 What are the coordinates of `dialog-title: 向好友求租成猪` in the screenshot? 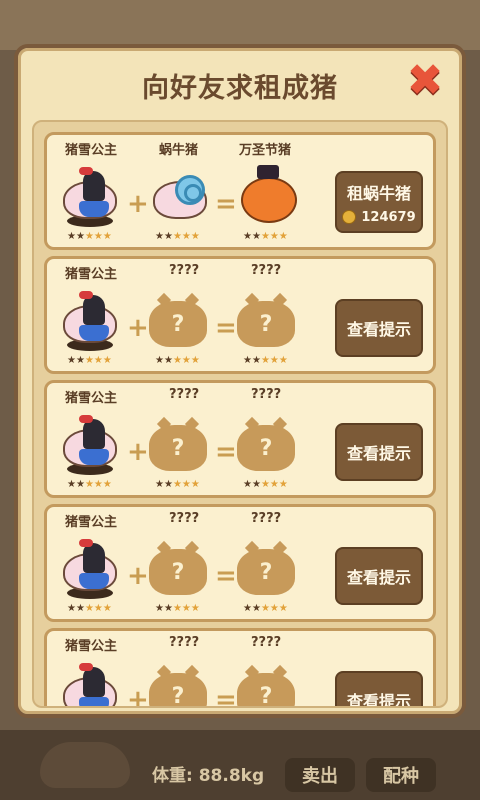 It's located at (240, 88).